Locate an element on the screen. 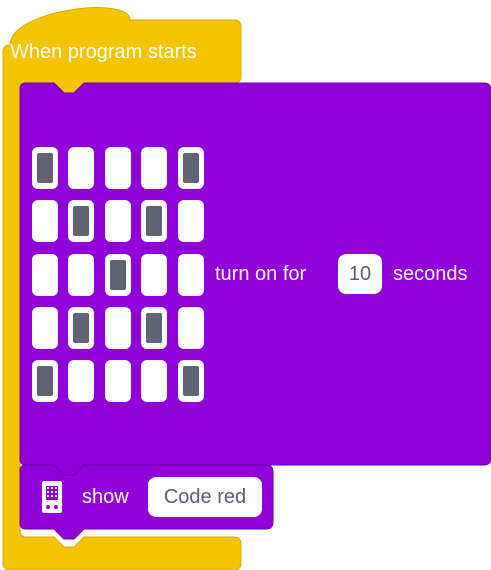 The height and width of the screenshot is (570, 491). led-cell-r4-c2 is located at coordinates (118, 381).